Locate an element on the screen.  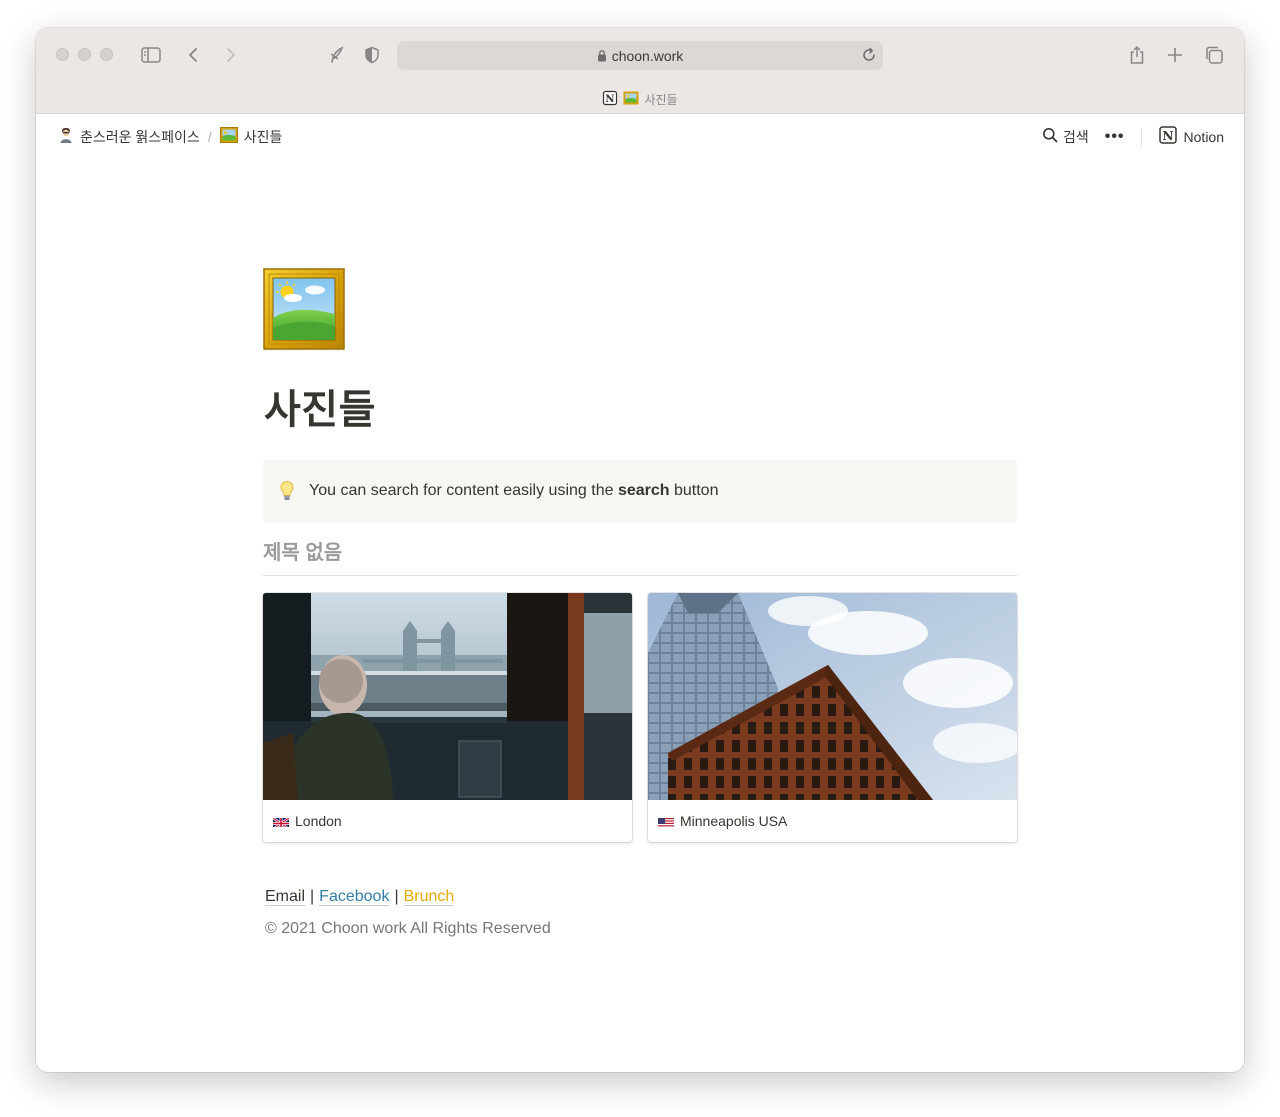
notion-button: N Notion is located at coordinates (1191, 136).